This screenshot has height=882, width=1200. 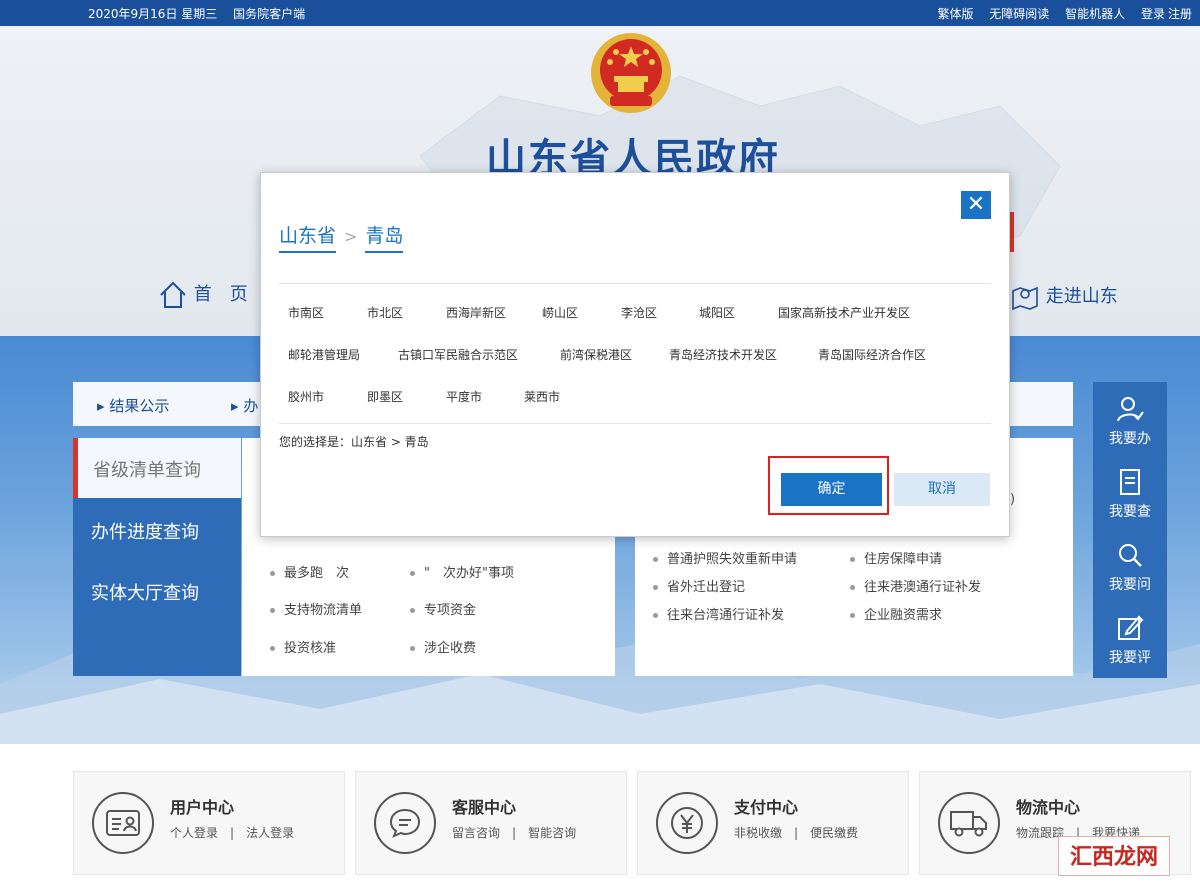 What do you see at coordinates (1025, 298) in the screenshot?
I see `map-pin-icon` at bounding box center [1025, 298].